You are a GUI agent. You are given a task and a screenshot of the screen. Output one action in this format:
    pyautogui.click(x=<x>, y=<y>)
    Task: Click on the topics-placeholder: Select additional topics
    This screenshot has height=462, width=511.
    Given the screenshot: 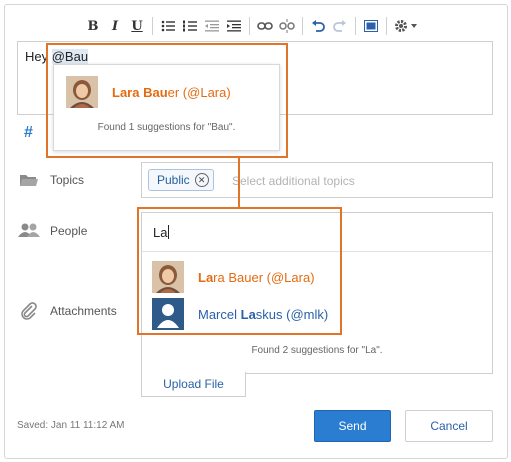 What is the action you would take?
    pyautogui.click(x=293, y=181)
    